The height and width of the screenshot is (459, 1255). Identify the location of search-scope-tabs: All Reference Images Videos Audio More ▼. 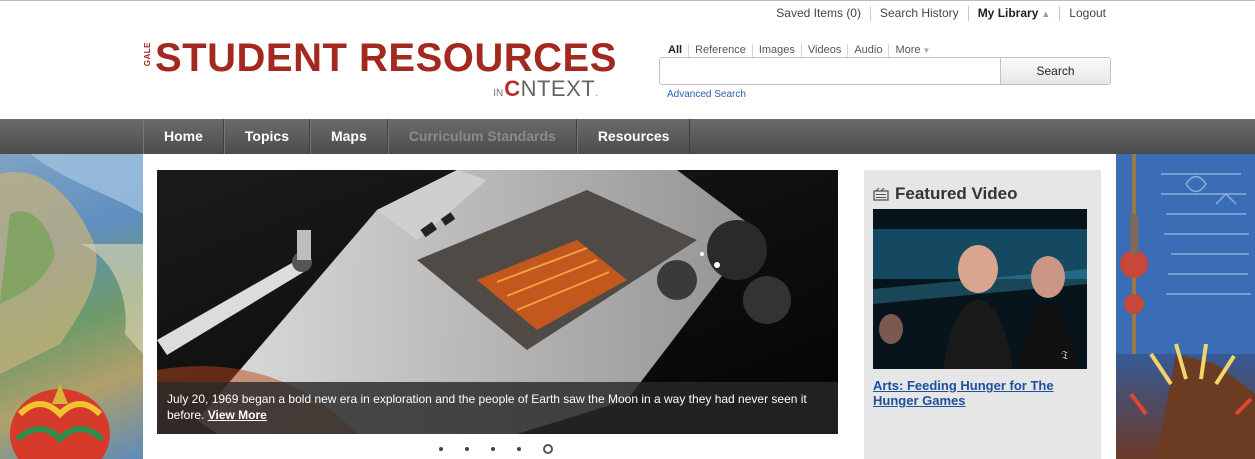
(802, 50).